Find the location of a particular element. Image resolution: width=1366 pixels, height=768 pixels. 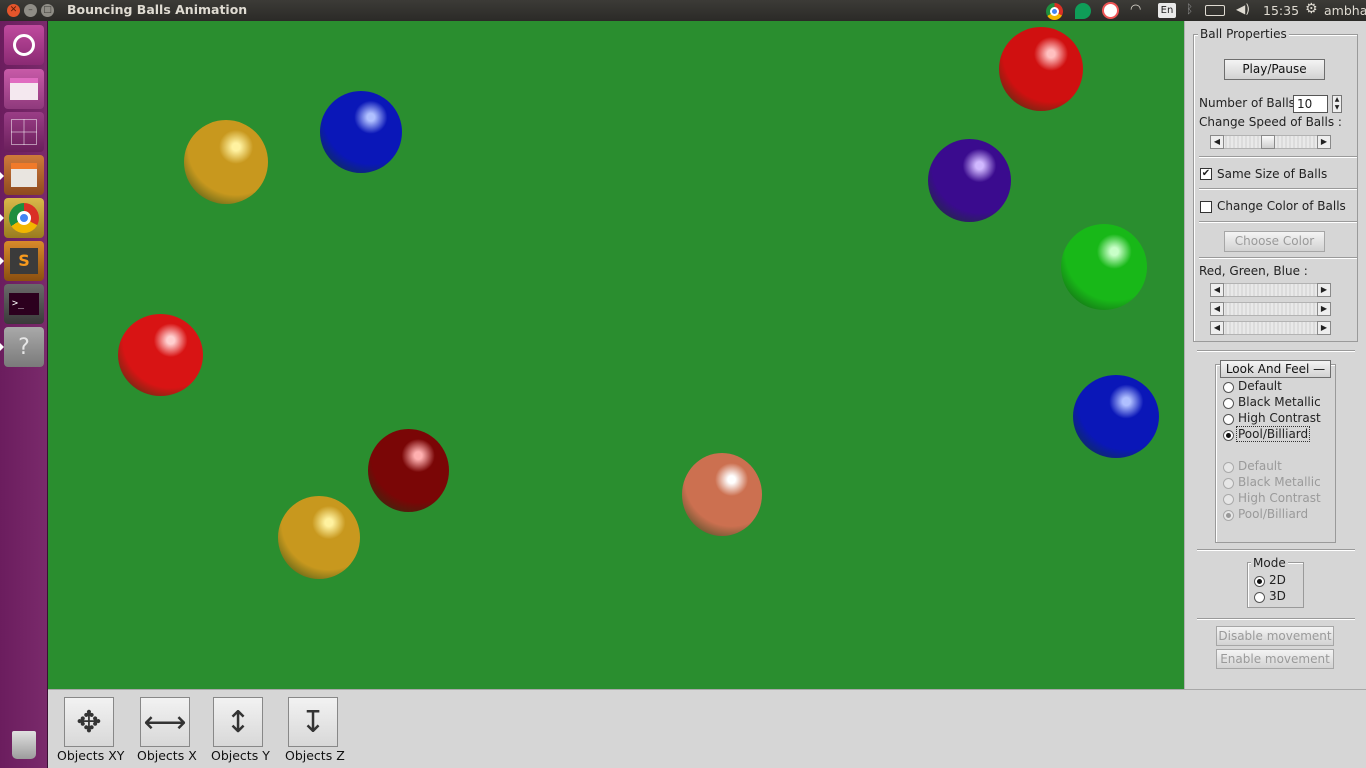

mode-2d-radio is located at coordinates (1259, 581).